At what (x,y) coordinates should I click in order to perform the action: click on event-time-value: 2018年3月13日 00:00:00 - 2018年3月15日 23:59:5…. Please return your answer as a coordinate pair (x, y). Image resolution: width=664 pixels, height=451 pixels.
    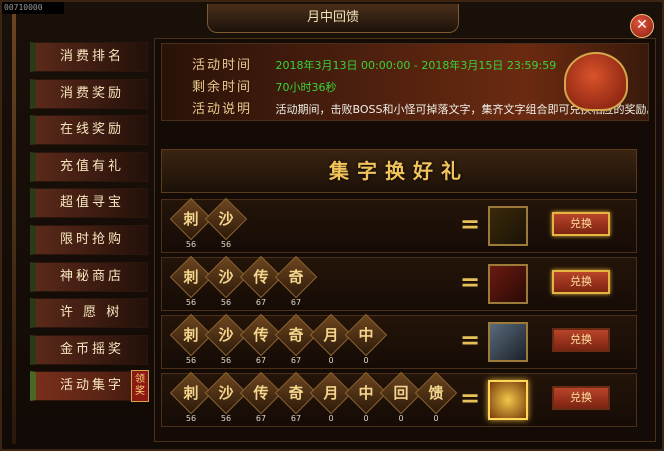
    Looking at the image, I should click on (416, 65).